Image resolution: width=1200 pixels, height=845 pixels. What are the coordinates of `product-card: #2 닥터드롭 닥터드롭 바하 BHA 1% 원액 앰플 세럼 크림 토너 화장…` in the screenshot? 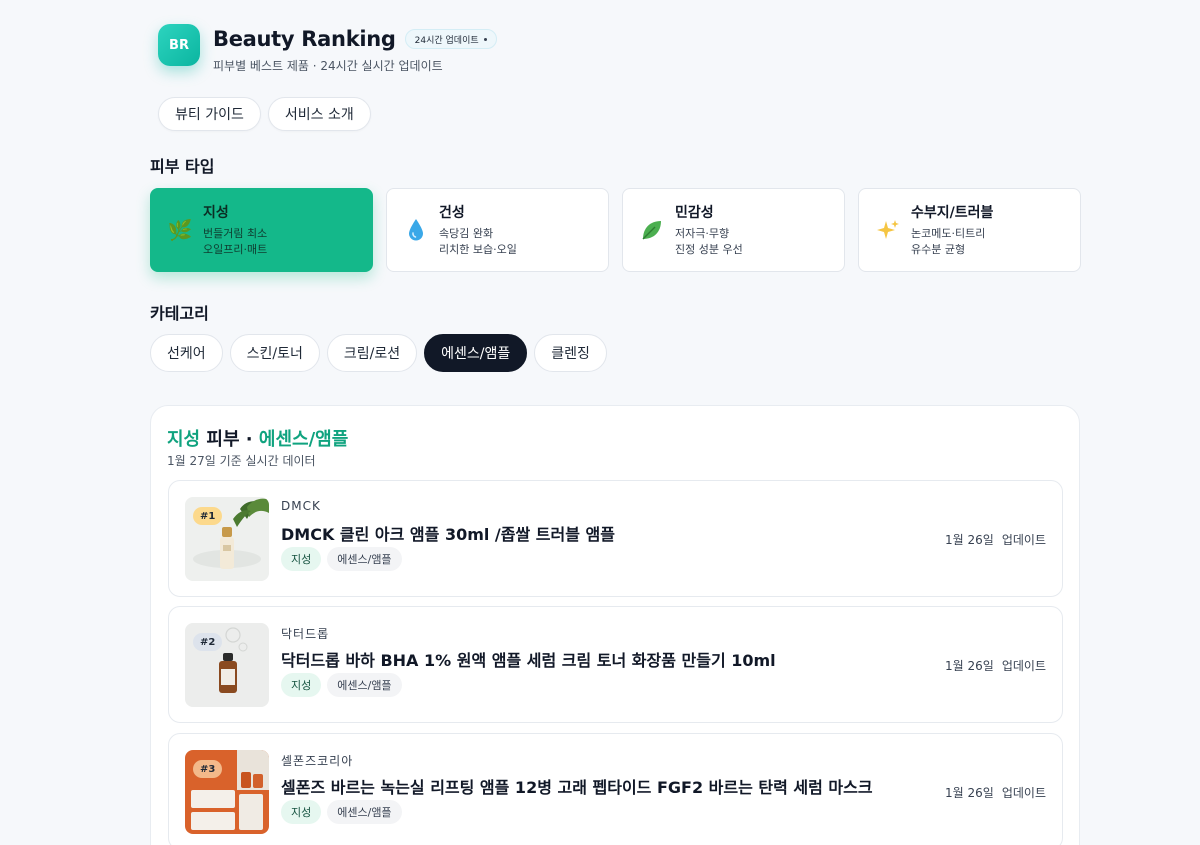 It's located at (615, 664).